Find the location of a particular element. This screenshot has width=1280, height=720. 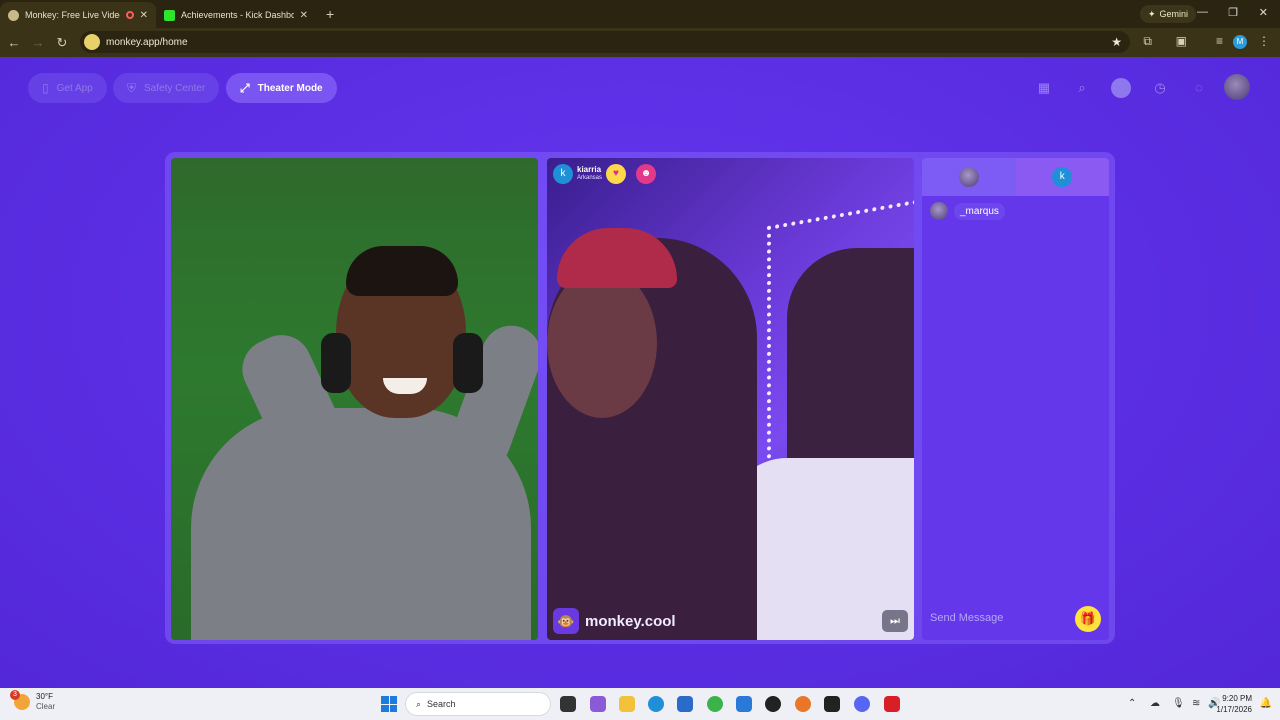

user-icon is located at coordinates (1121, 88).